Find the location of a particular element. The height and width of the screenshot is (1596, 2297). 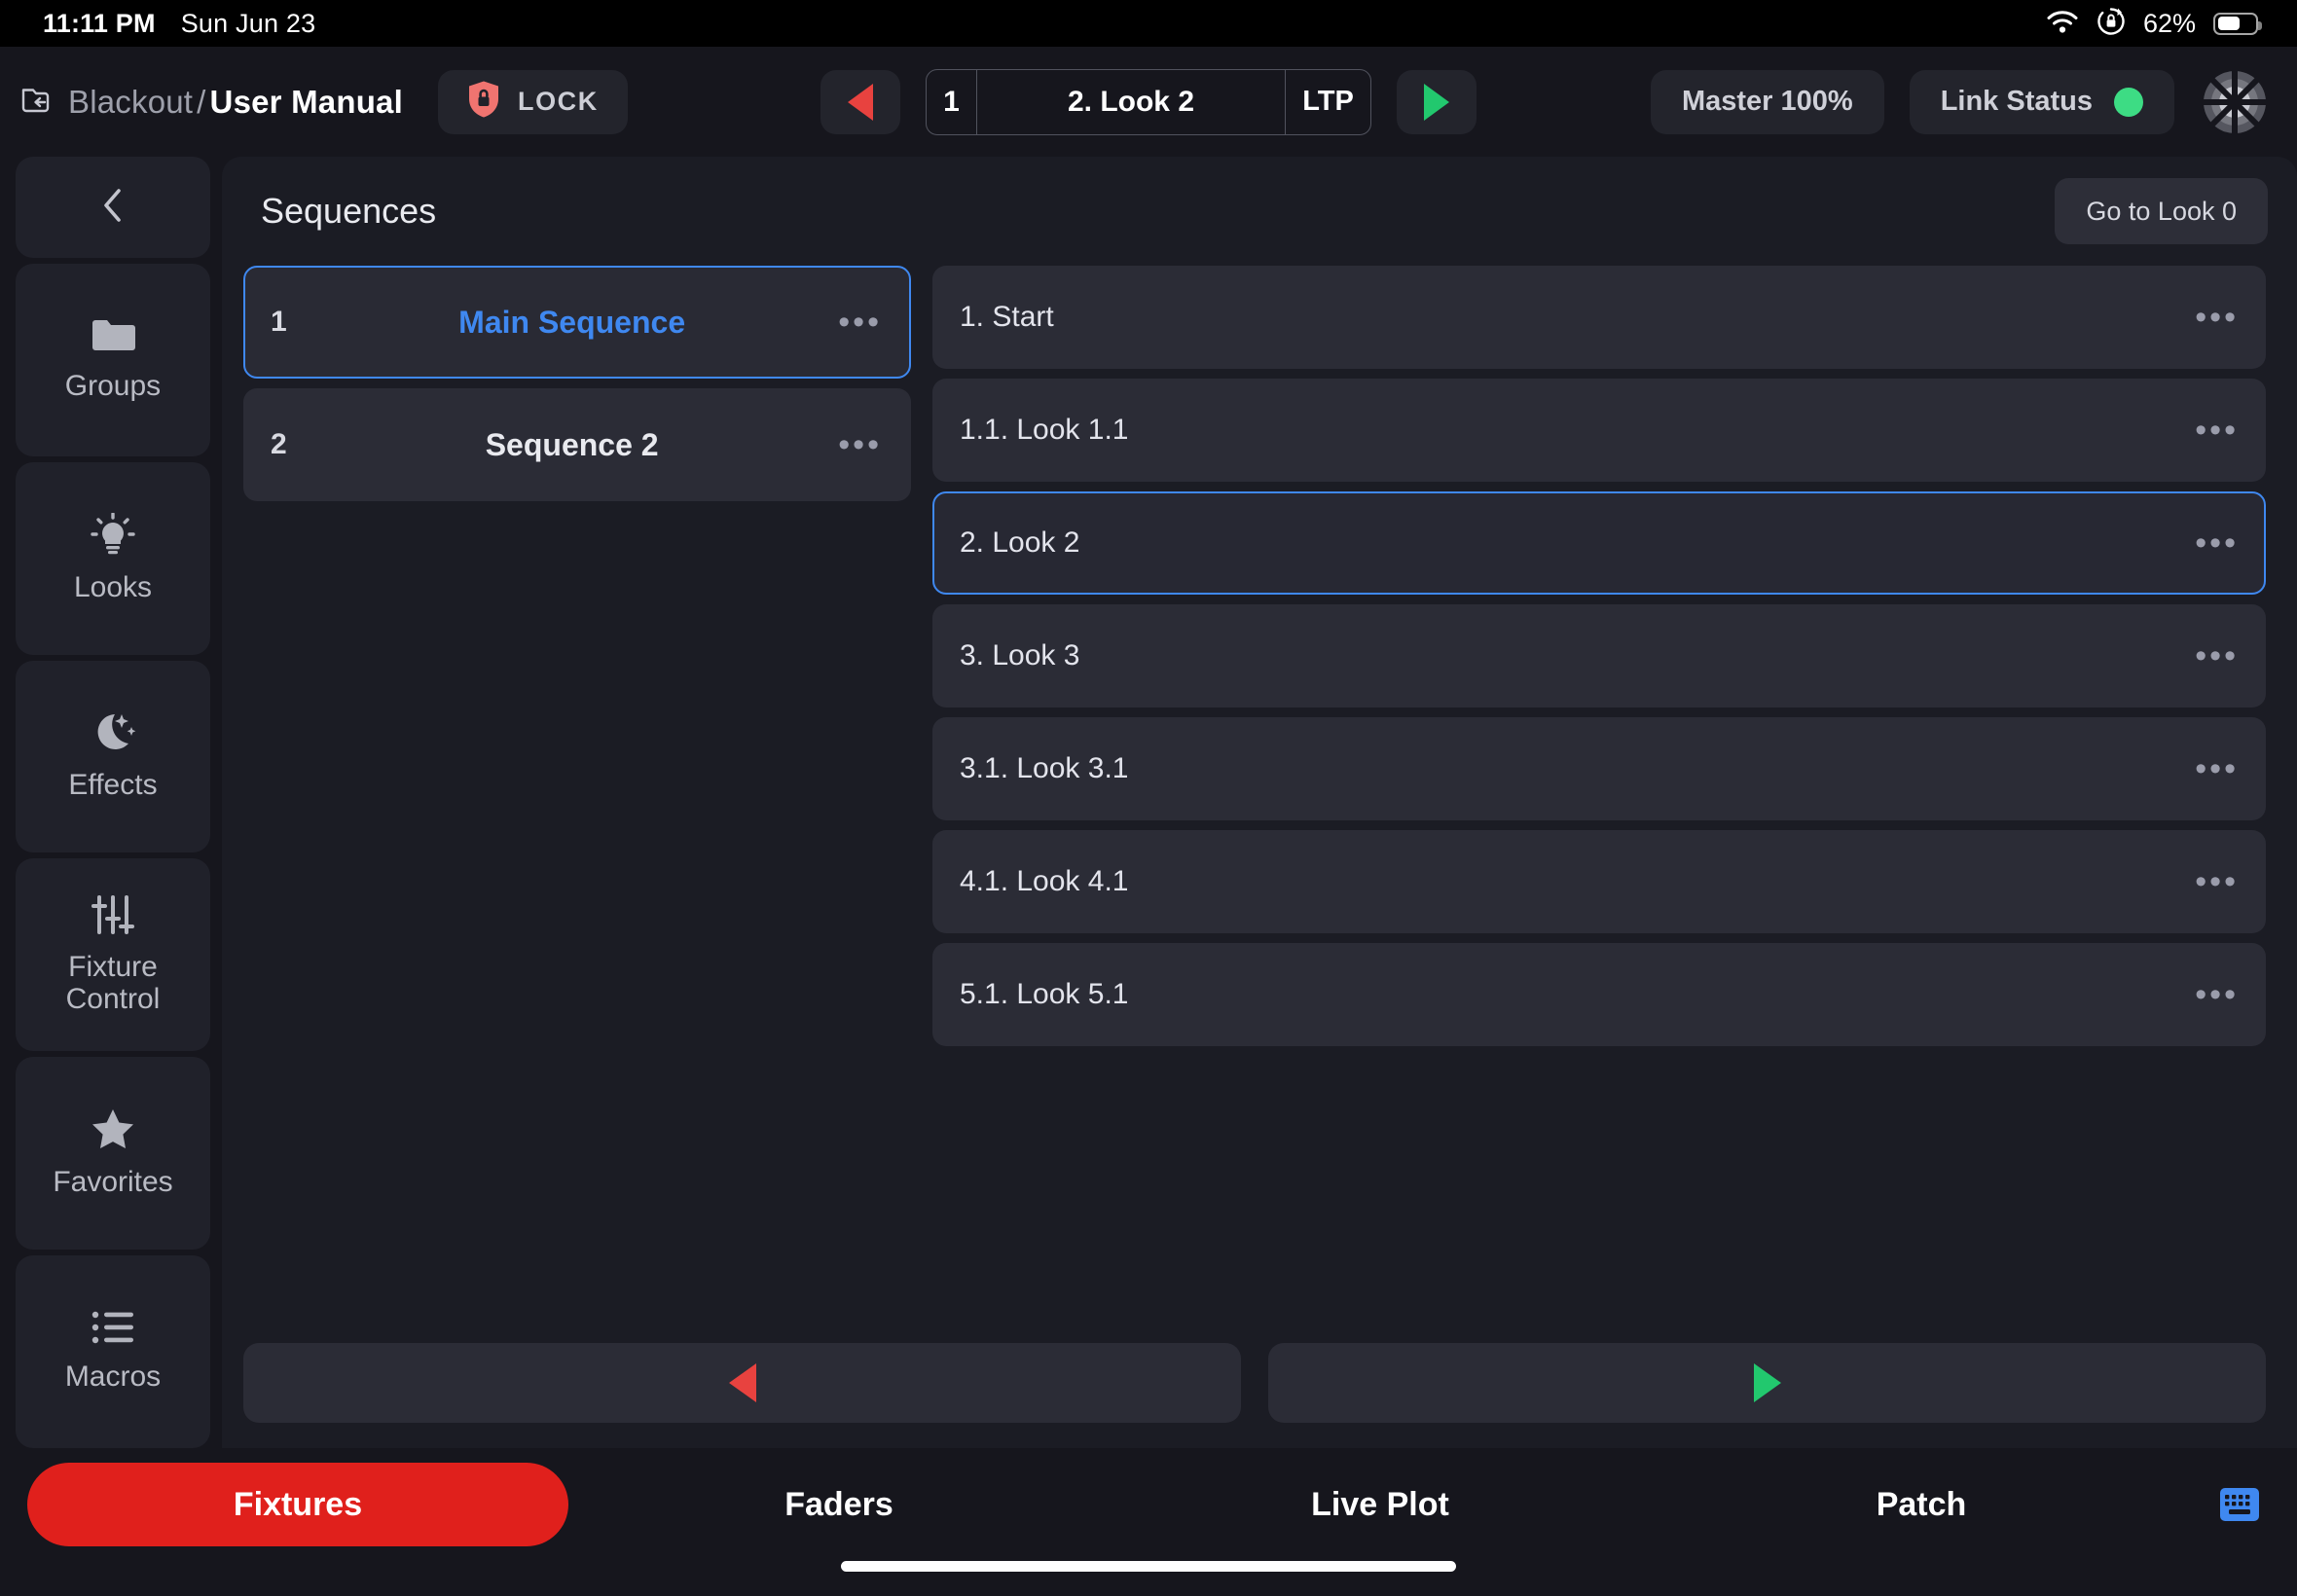

battery-icon is located at coordinates (2237, 23).